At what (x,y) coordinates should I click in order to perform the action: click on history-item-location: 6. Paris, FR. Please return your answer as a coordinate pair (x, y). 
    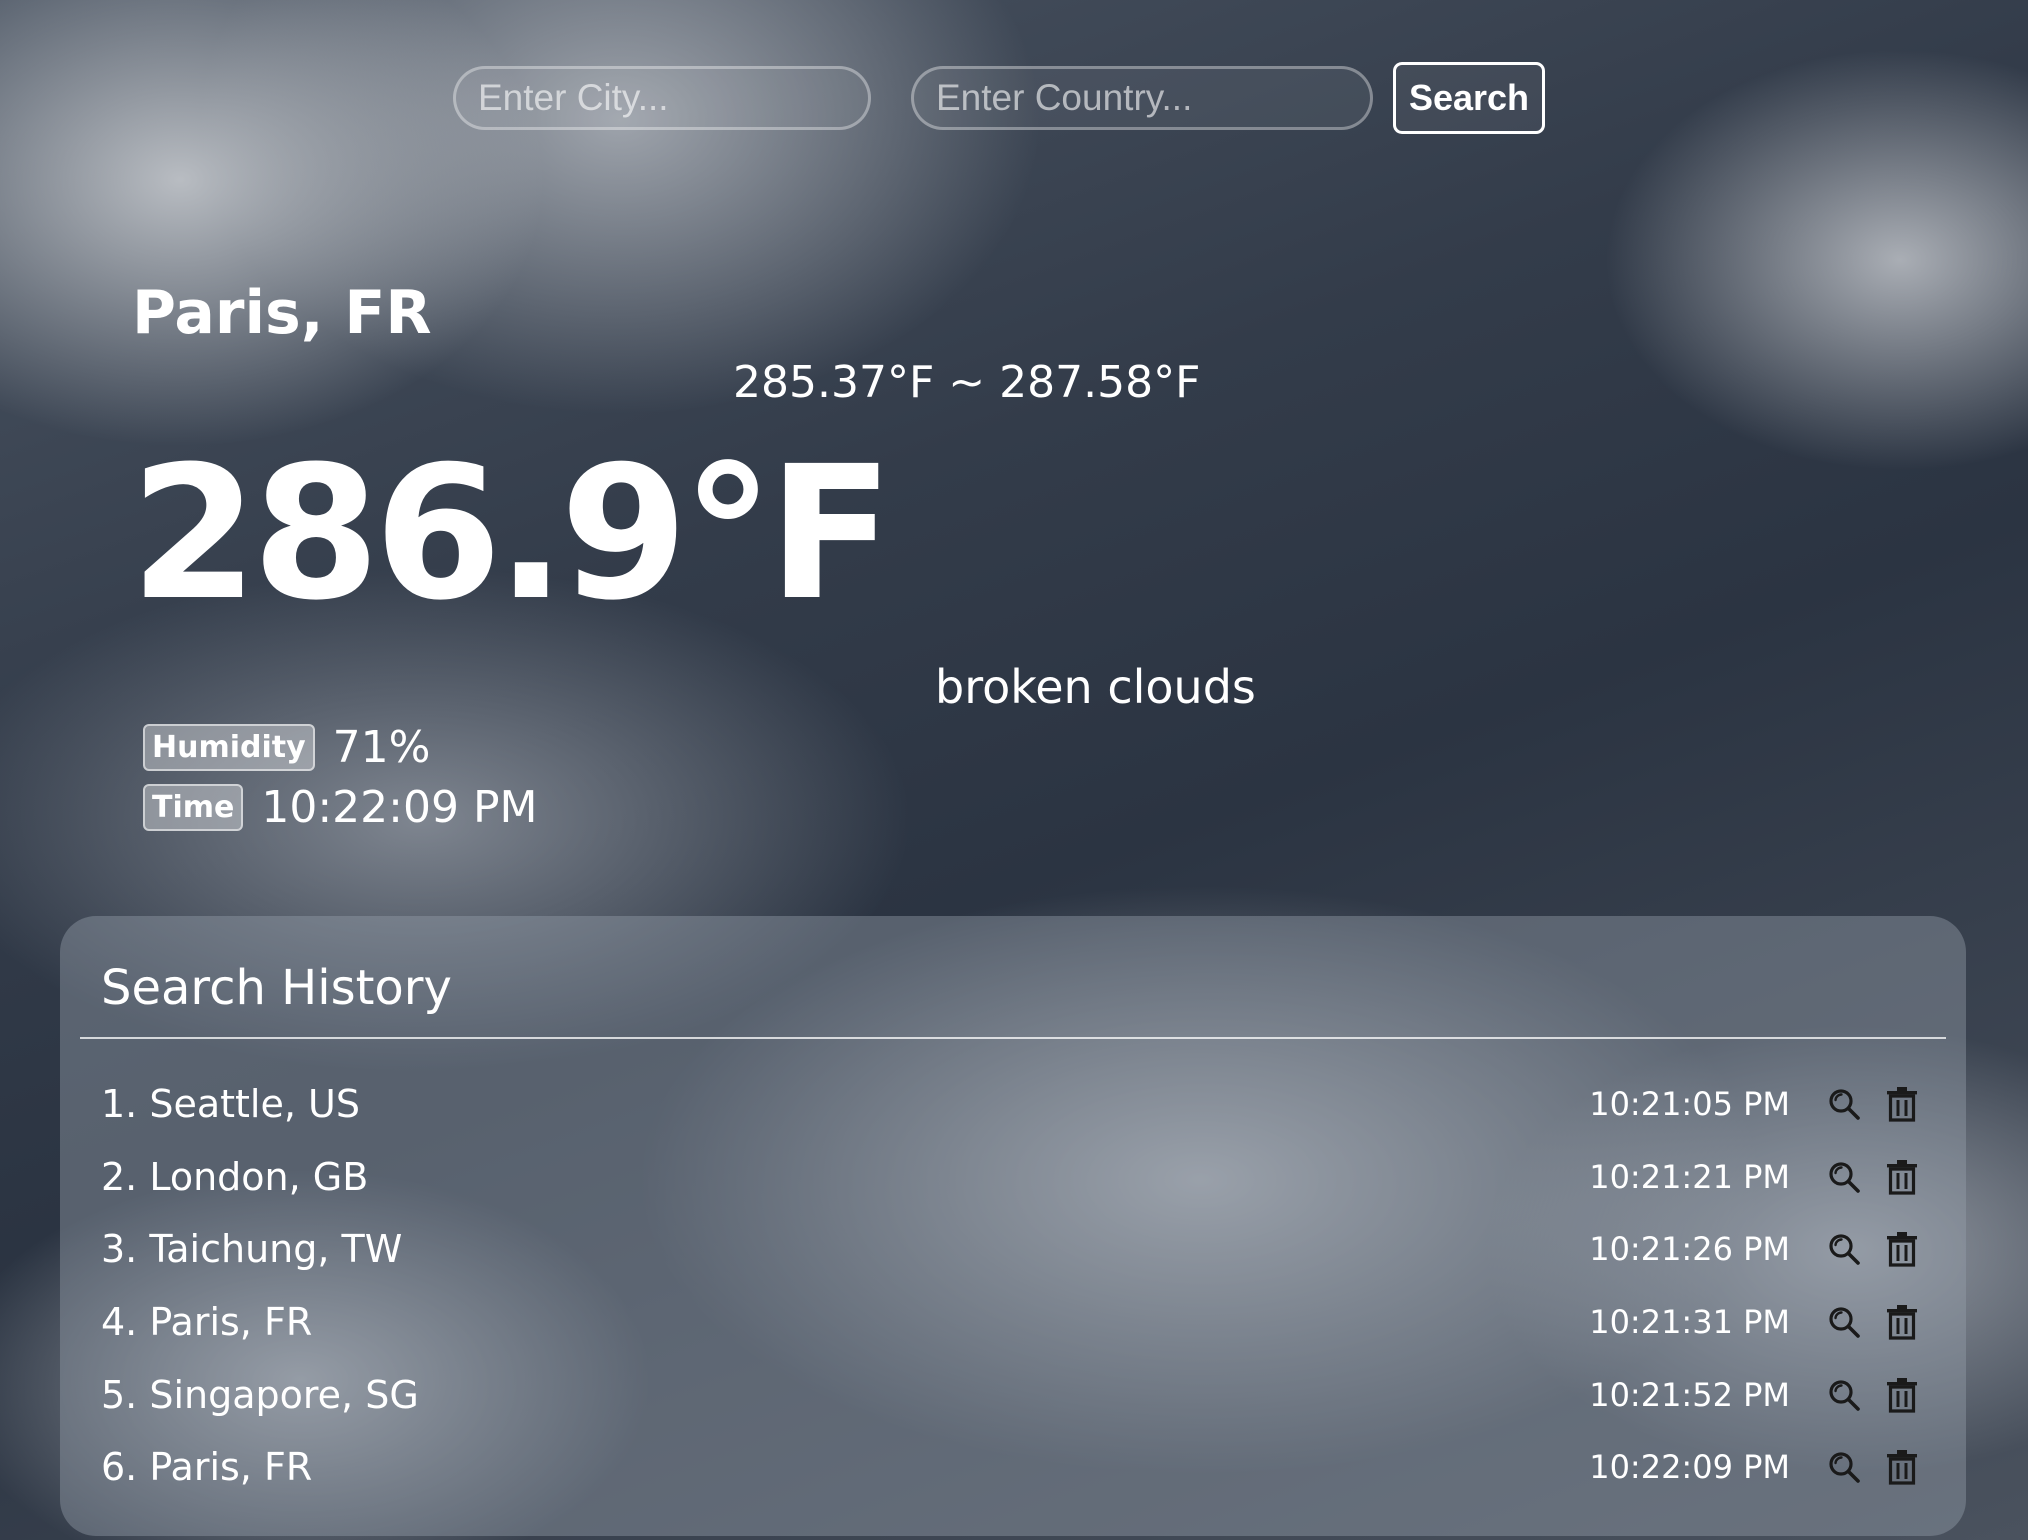
    Looking at the image, I should click on (207, 1467).